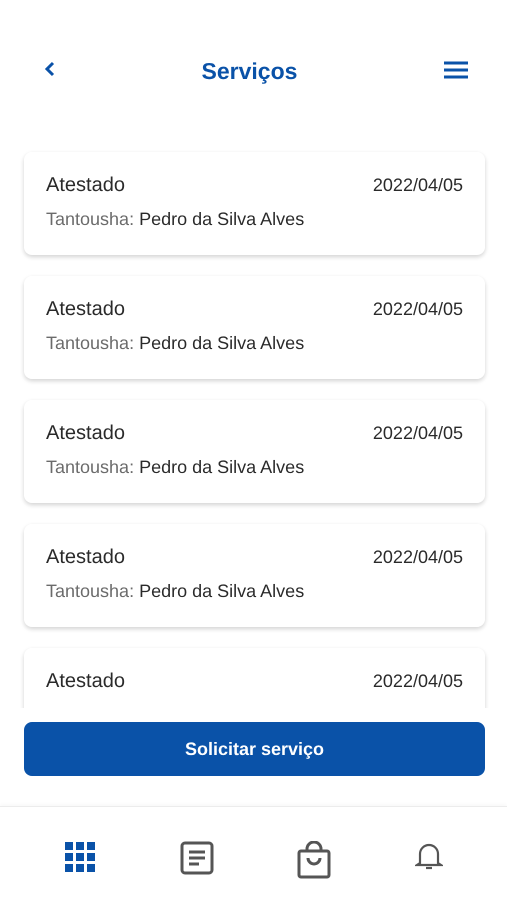 Image resolution: width=507 pixels, height=900 pixels. I want to click on page-title: Serviços, so click(250, 71).